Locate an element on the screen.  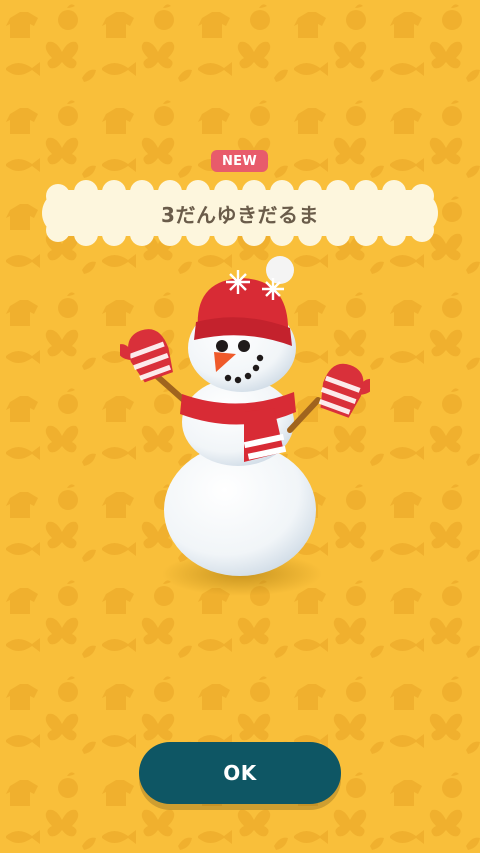
item-name: 3だんゆきだるま is located at coordinates (240, 214).